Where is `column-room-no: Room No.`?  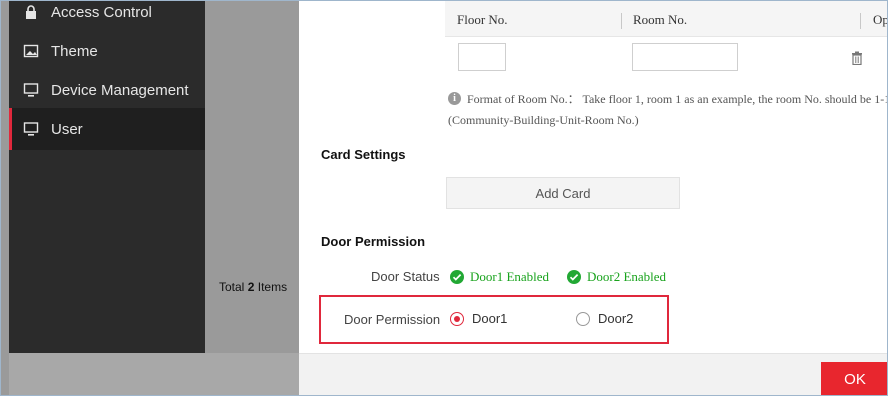 column-room-no: Room No. is located at coordinates (660, 19).